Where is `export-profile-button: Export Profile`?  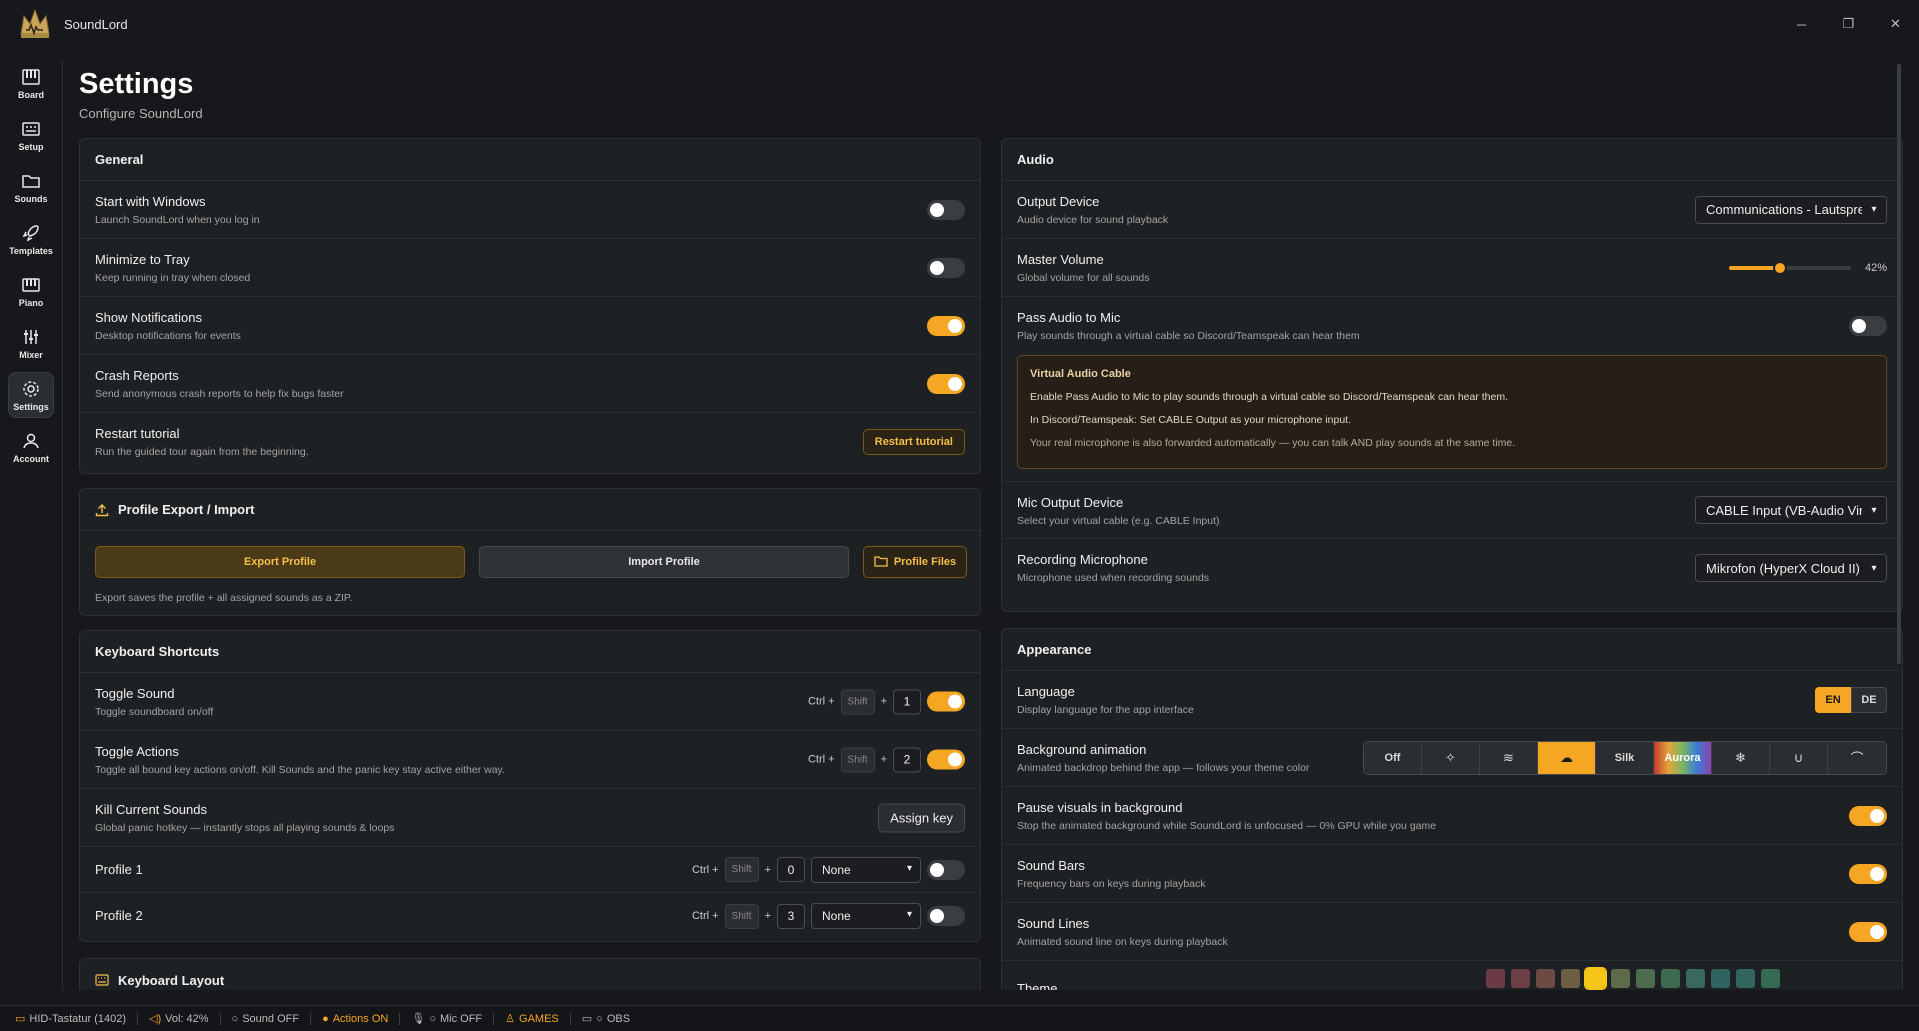
export-profile-button: Export Profile is located at coordinates (280, 562).